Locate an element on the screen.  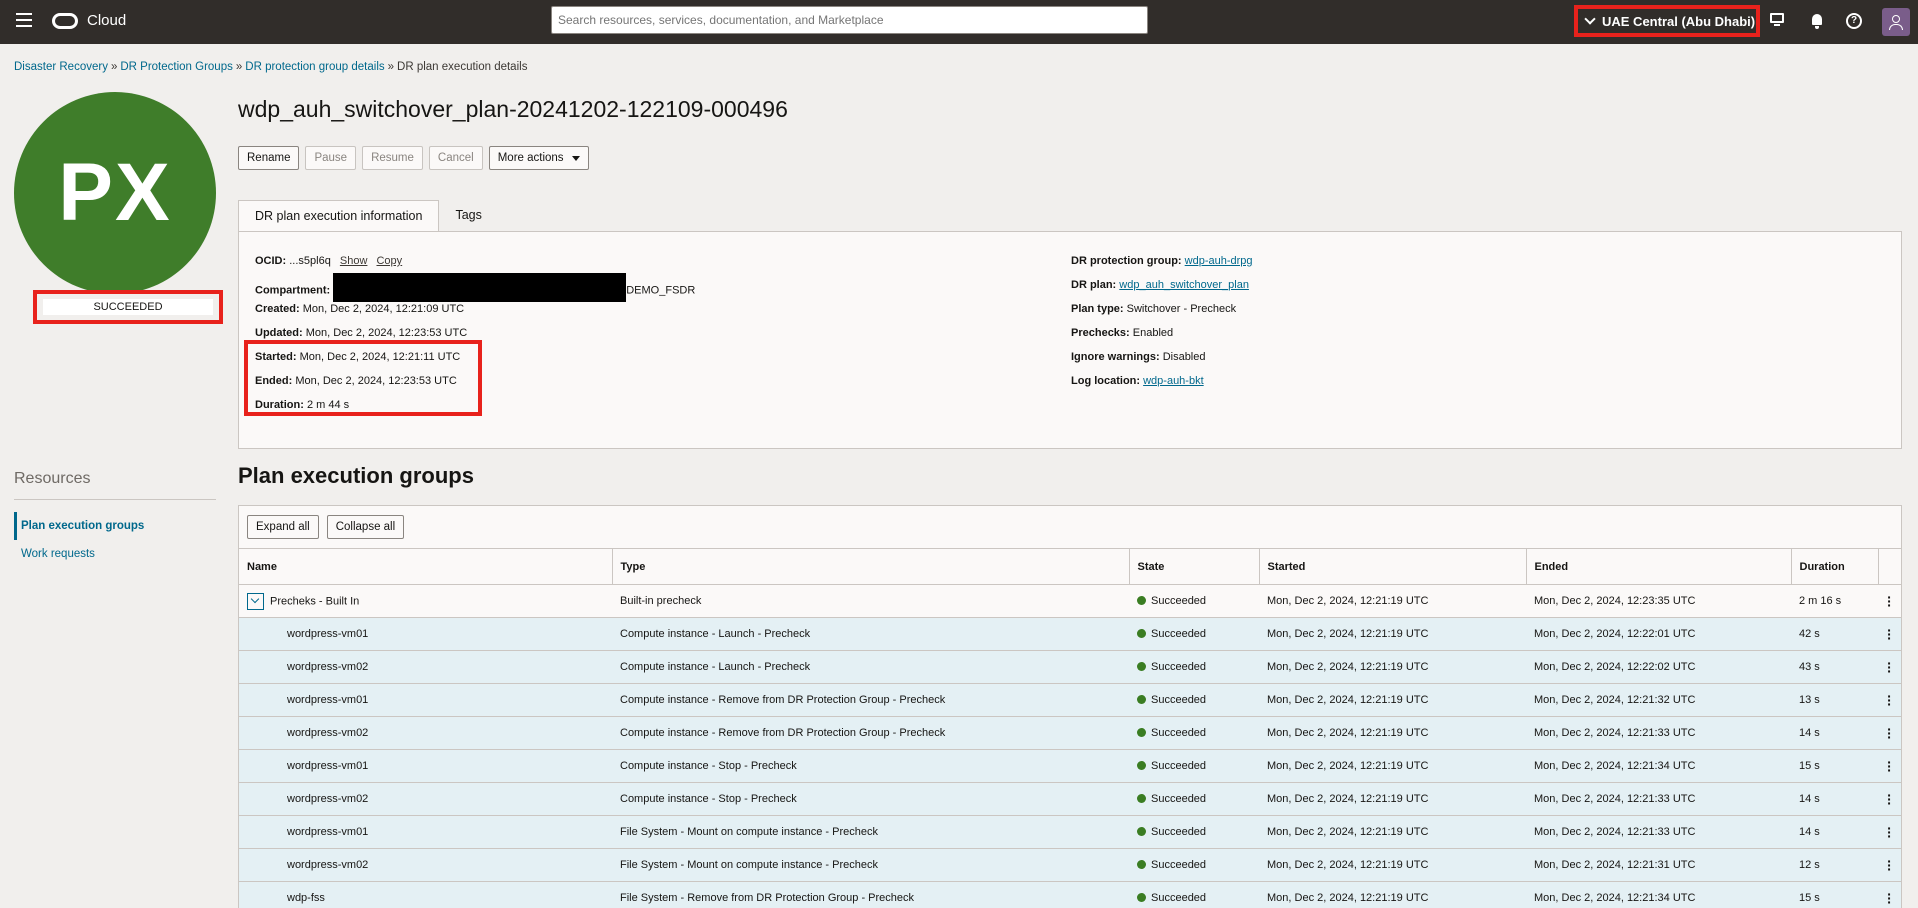
dr-plan-link: wdp_auh_switchover_plan is located at coordinates (1184, 285).